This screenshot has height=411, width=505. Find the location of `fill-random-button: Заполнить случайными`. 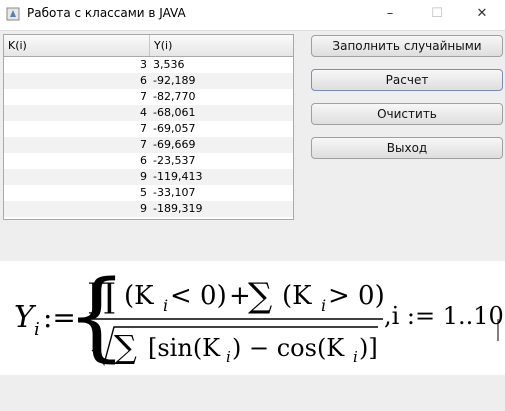

fill-random-button: Заполнить случайными is located at coordinates (407, 46).